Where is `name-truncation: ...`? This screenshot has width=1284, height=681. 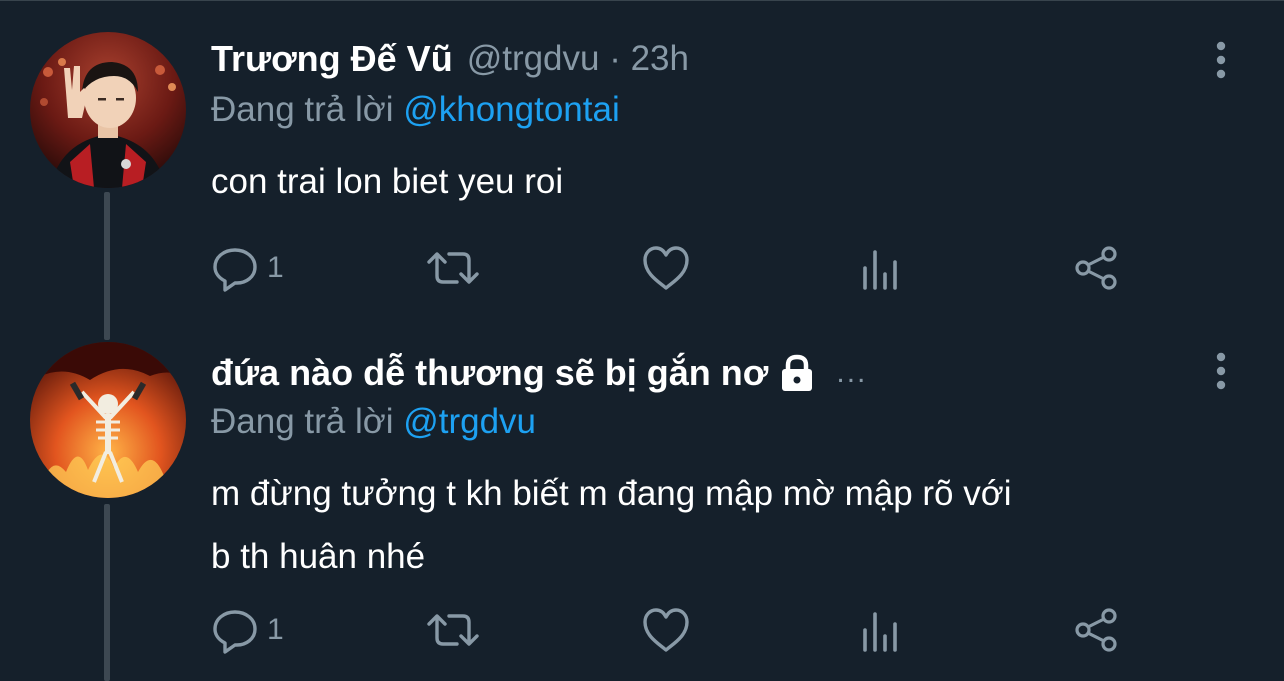
name-truncation: ... is located at coordinates (852, 372).